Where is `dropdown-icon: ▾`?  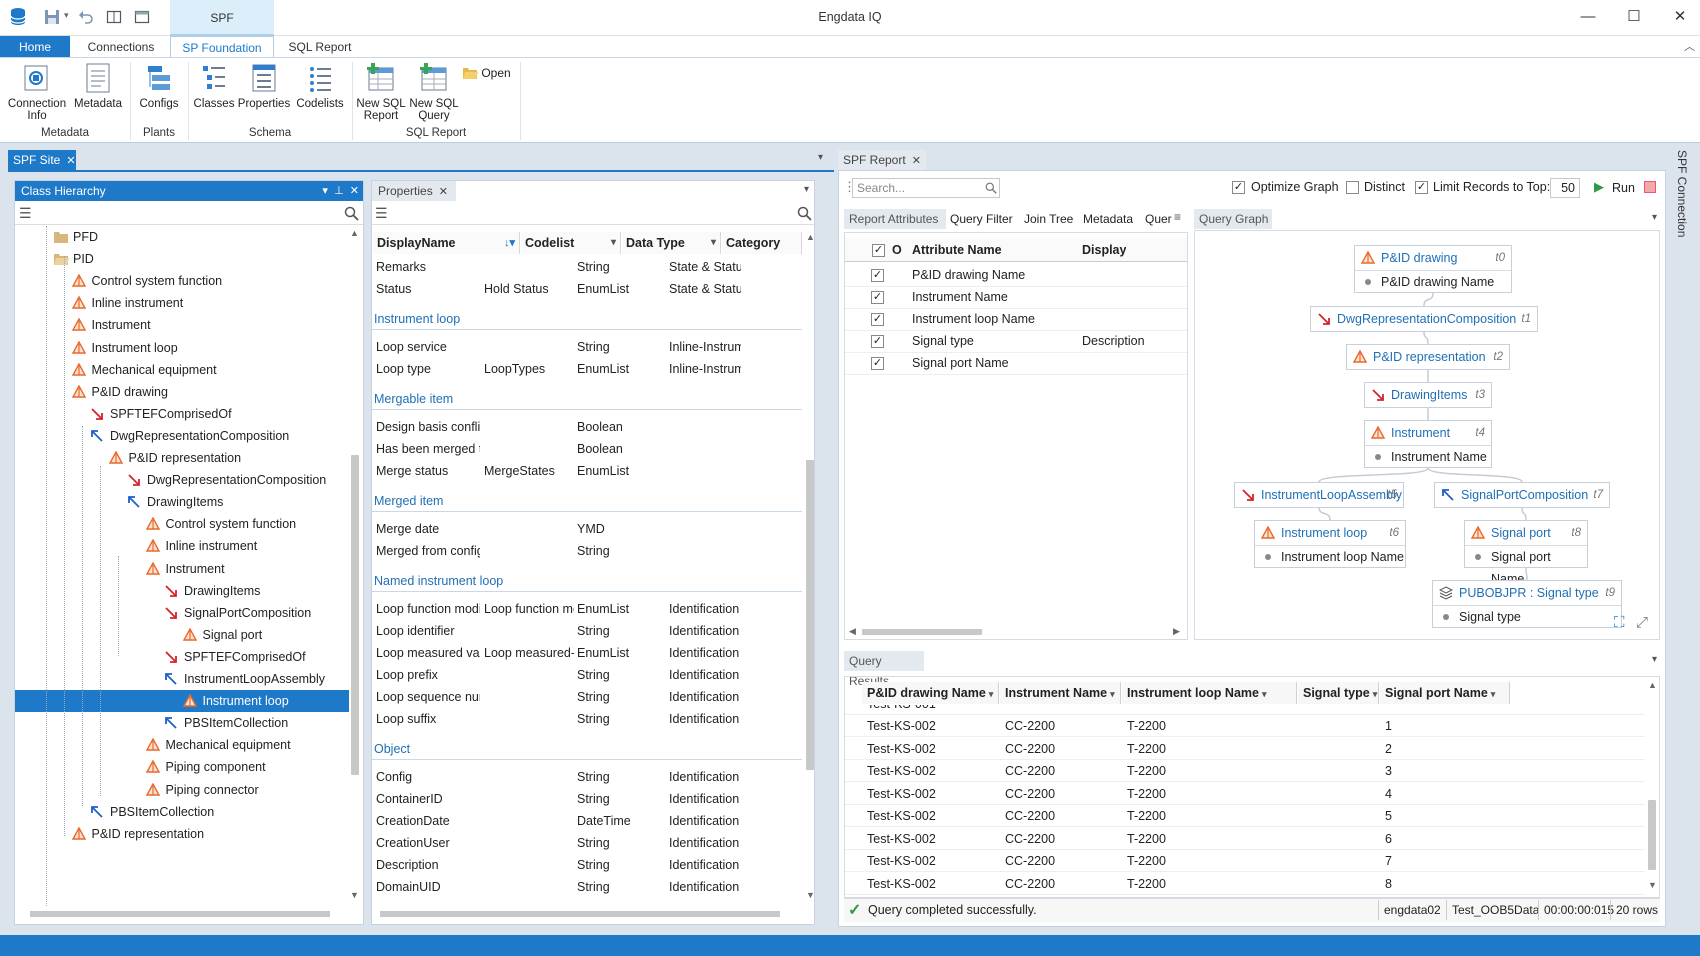
dropdown-icon: ▾ is located at coordinates (325, 191).